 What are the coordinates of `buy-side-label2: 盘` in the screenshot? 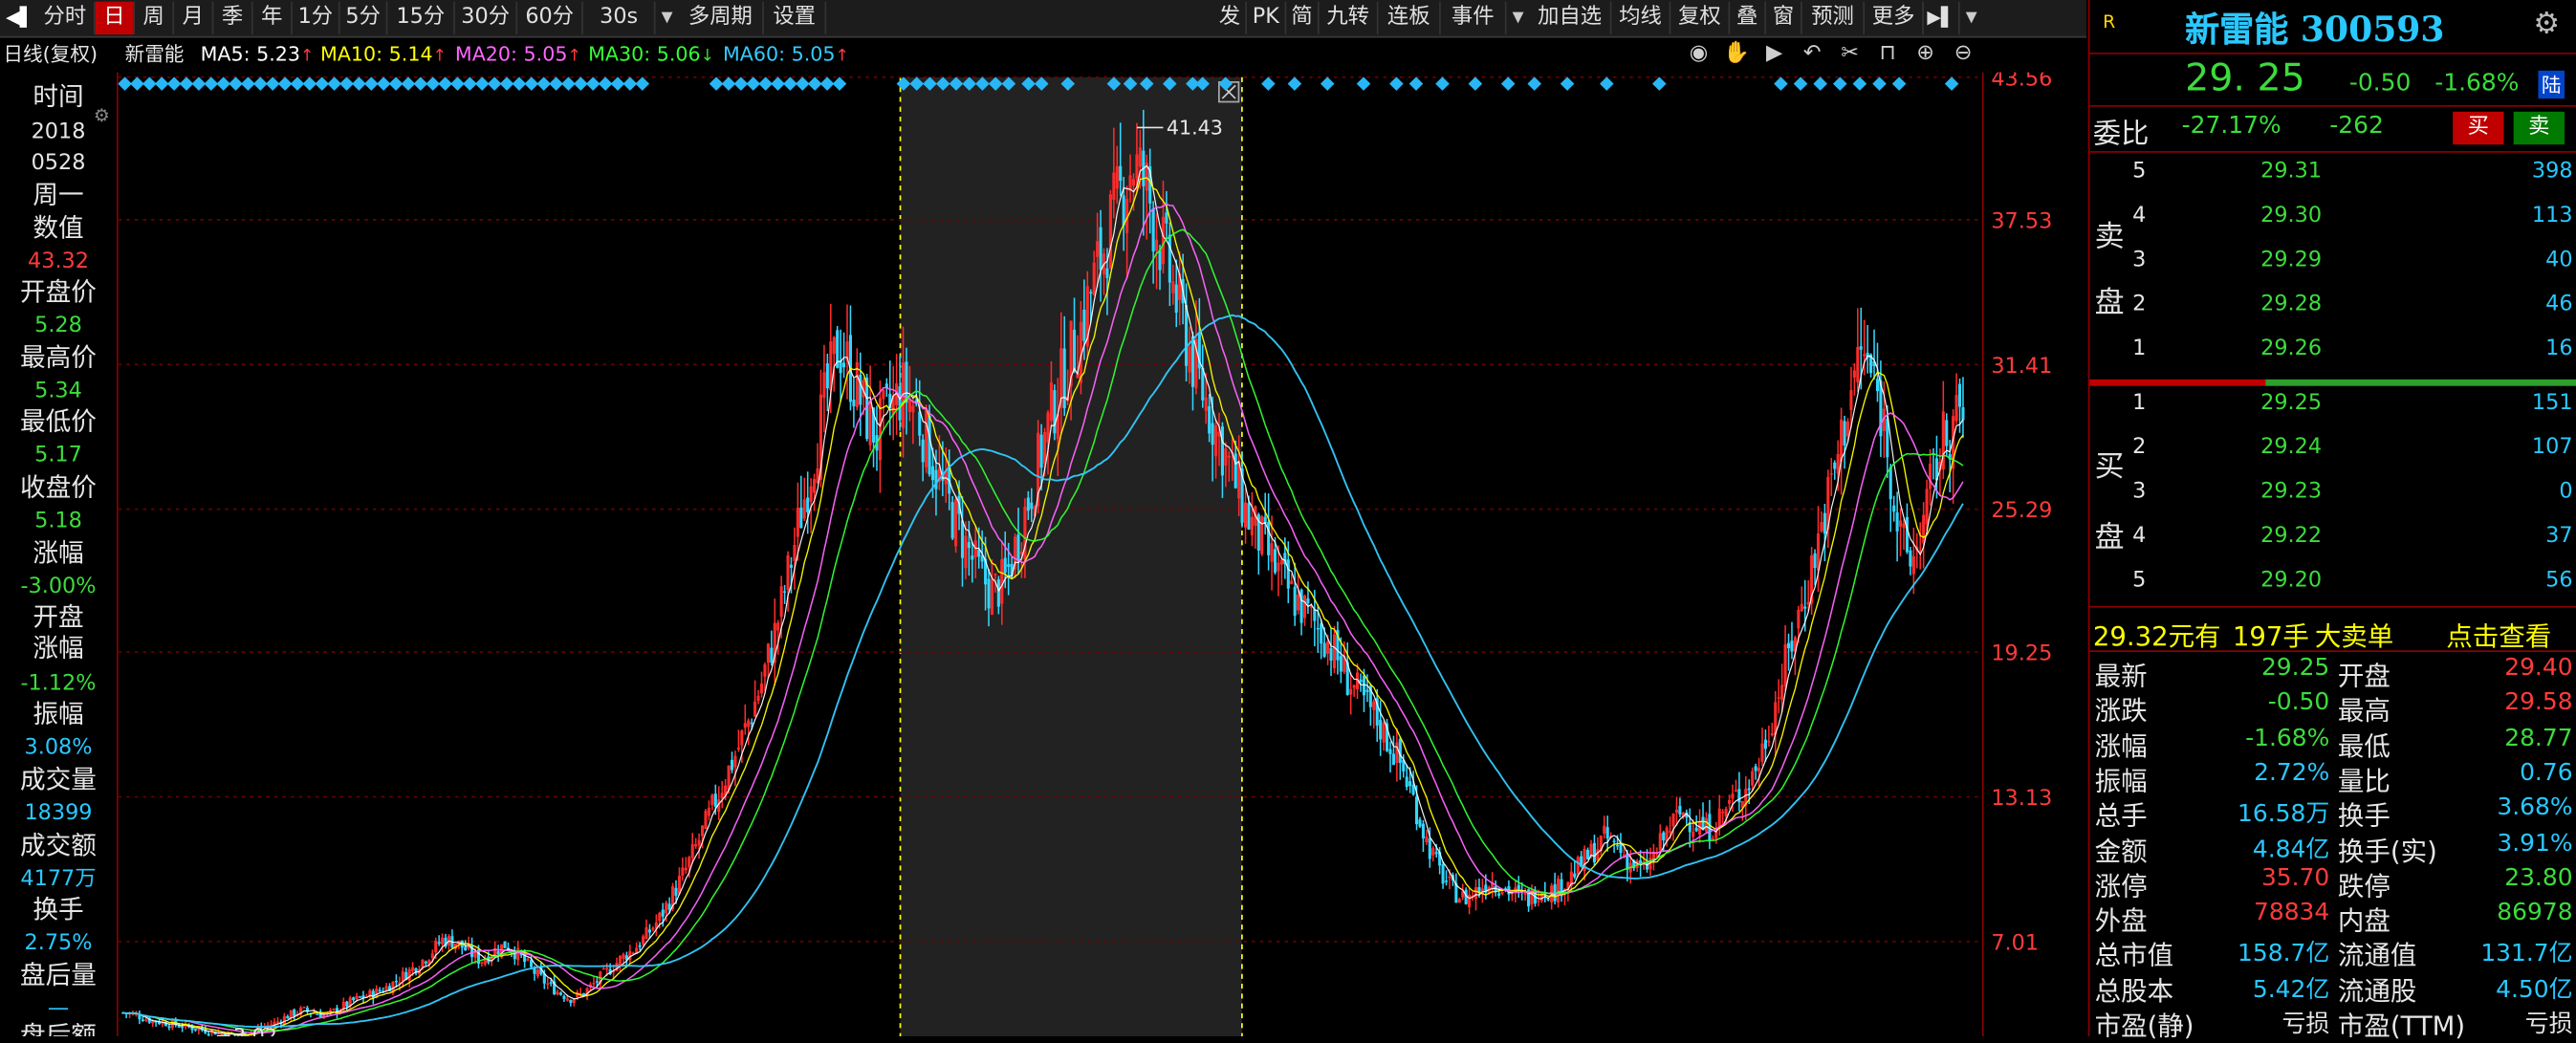 It's located at (2109, 537).